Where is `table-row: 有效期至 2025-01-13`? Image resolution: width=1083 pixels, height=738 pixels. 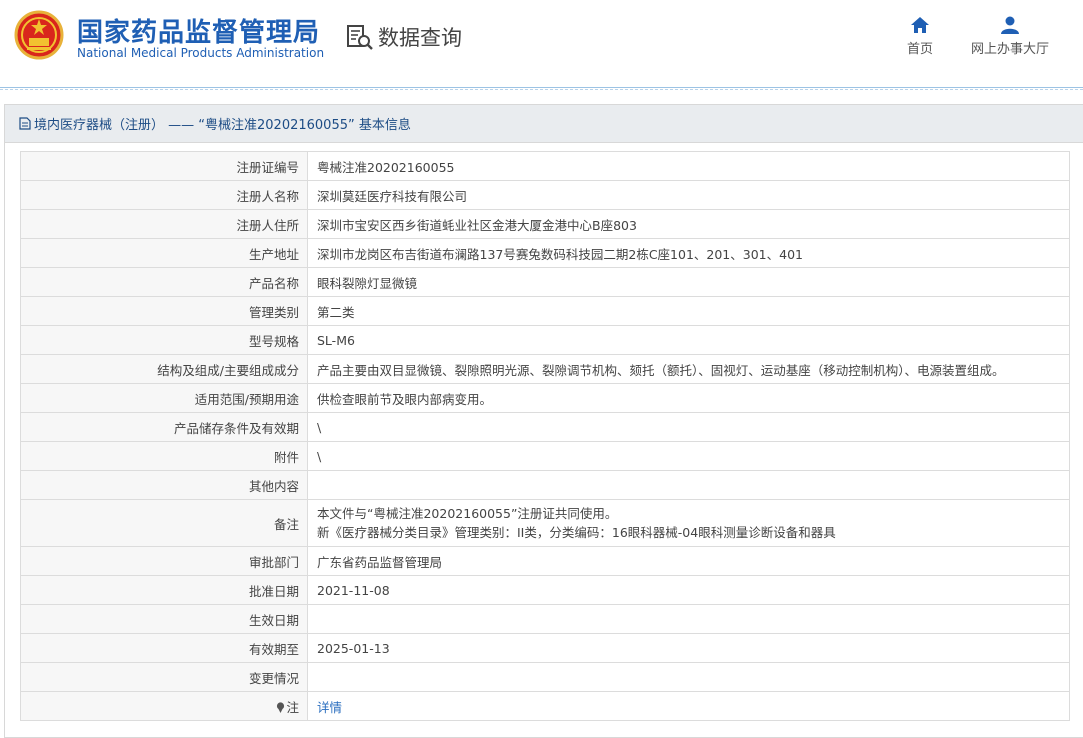
table-row: 有效期至 2025-01-13 is located at coordinates (545, 648).